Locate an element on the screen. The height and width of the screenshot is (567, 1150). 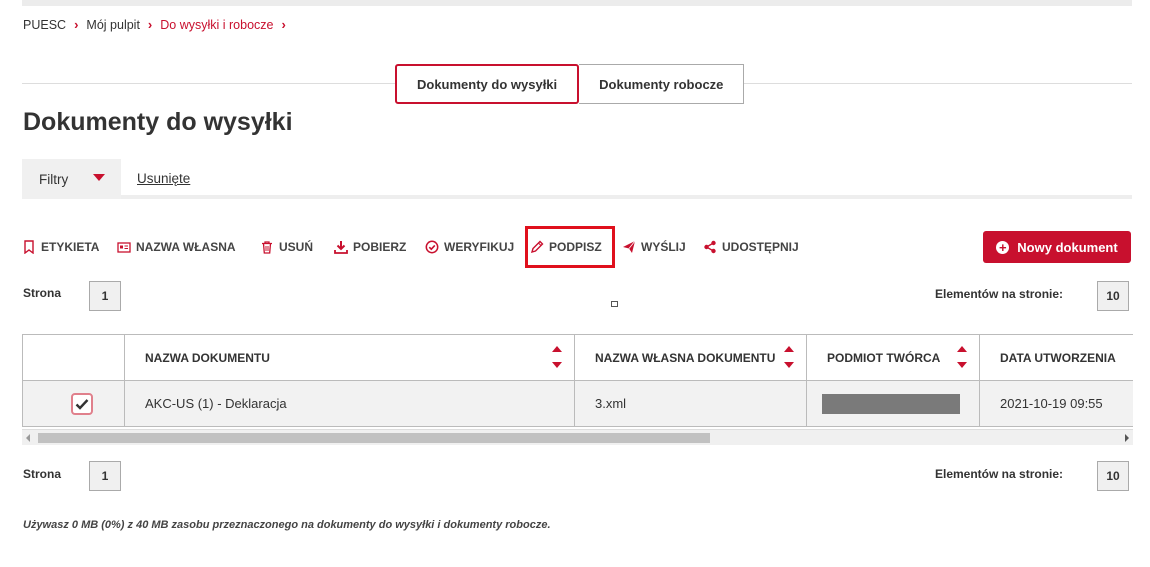
page-label-bottom: Strona is located at coordinates (42, 474).